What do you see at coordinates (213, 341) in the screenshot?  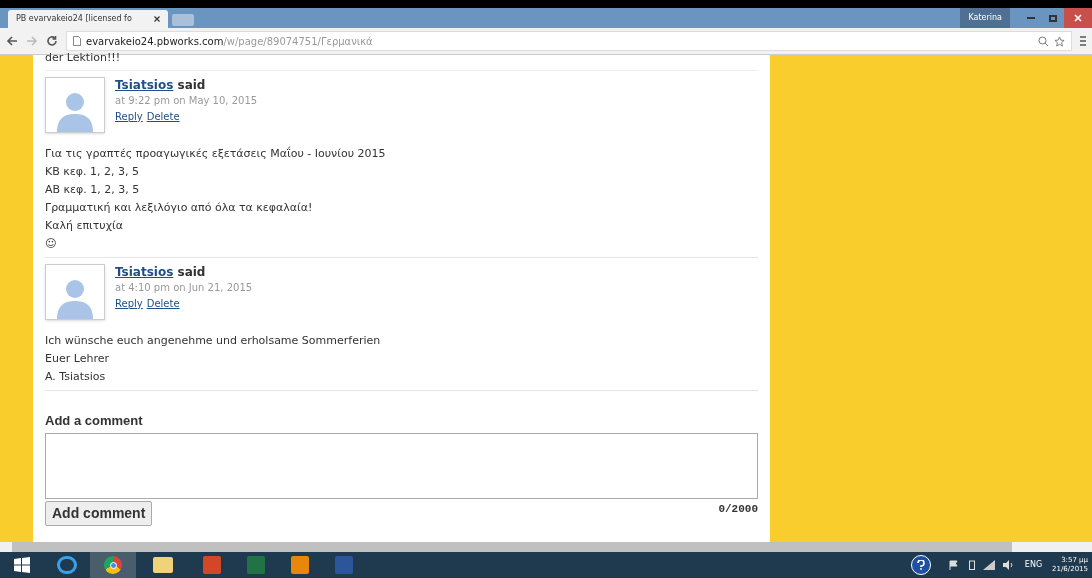 I see `comment-text: Ich wünsche euch angenehme und erholsame Sommerferien` at bounding box center [213, 341].